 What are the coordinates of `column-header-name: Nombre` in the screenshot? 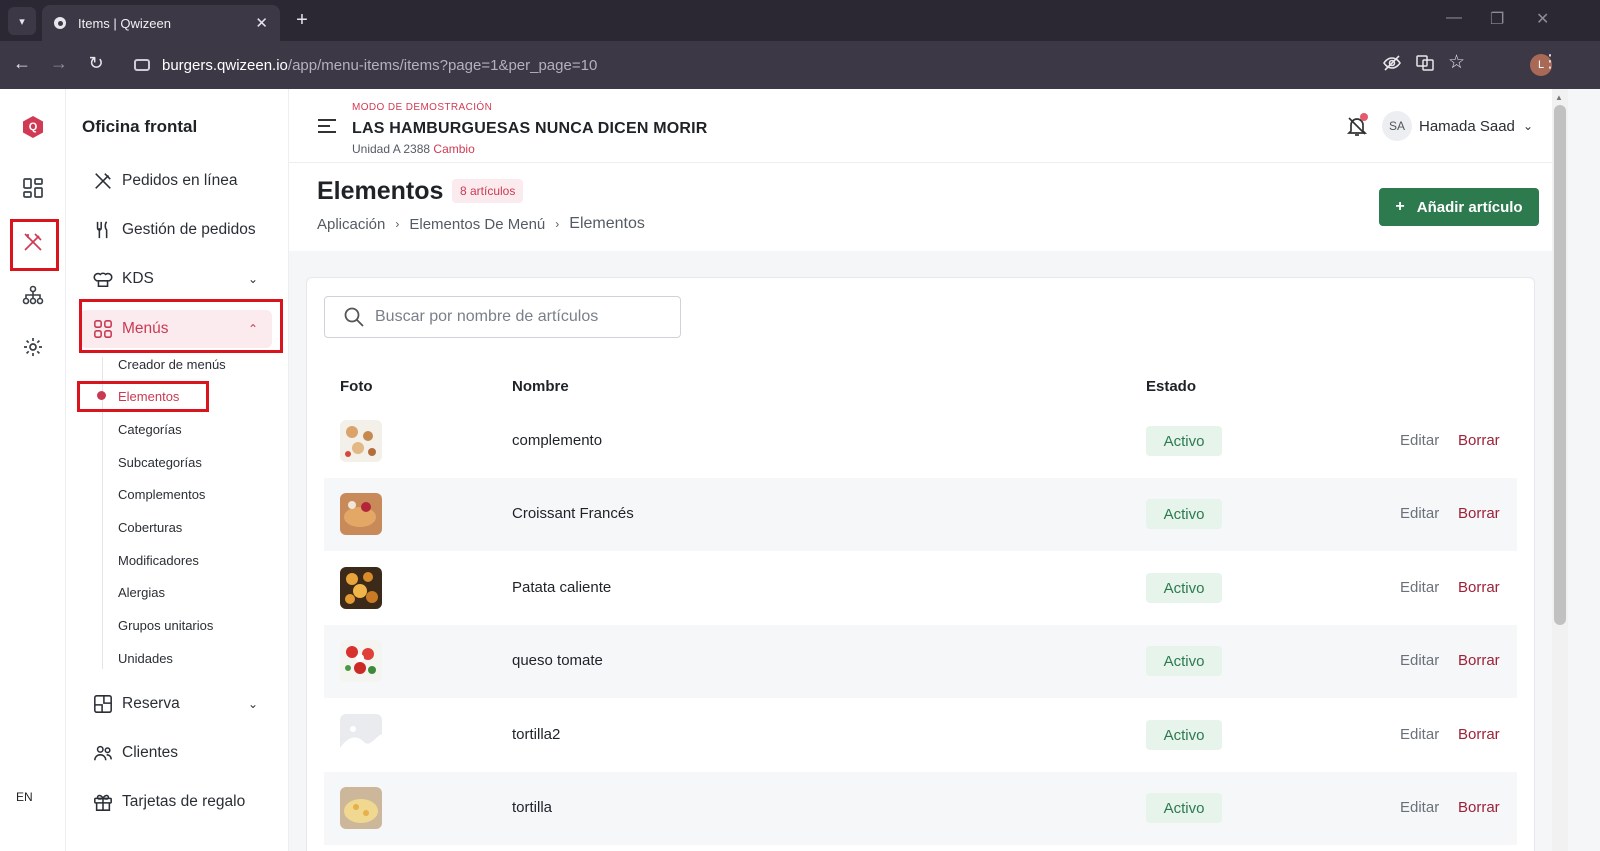 It's located at (540, 386).